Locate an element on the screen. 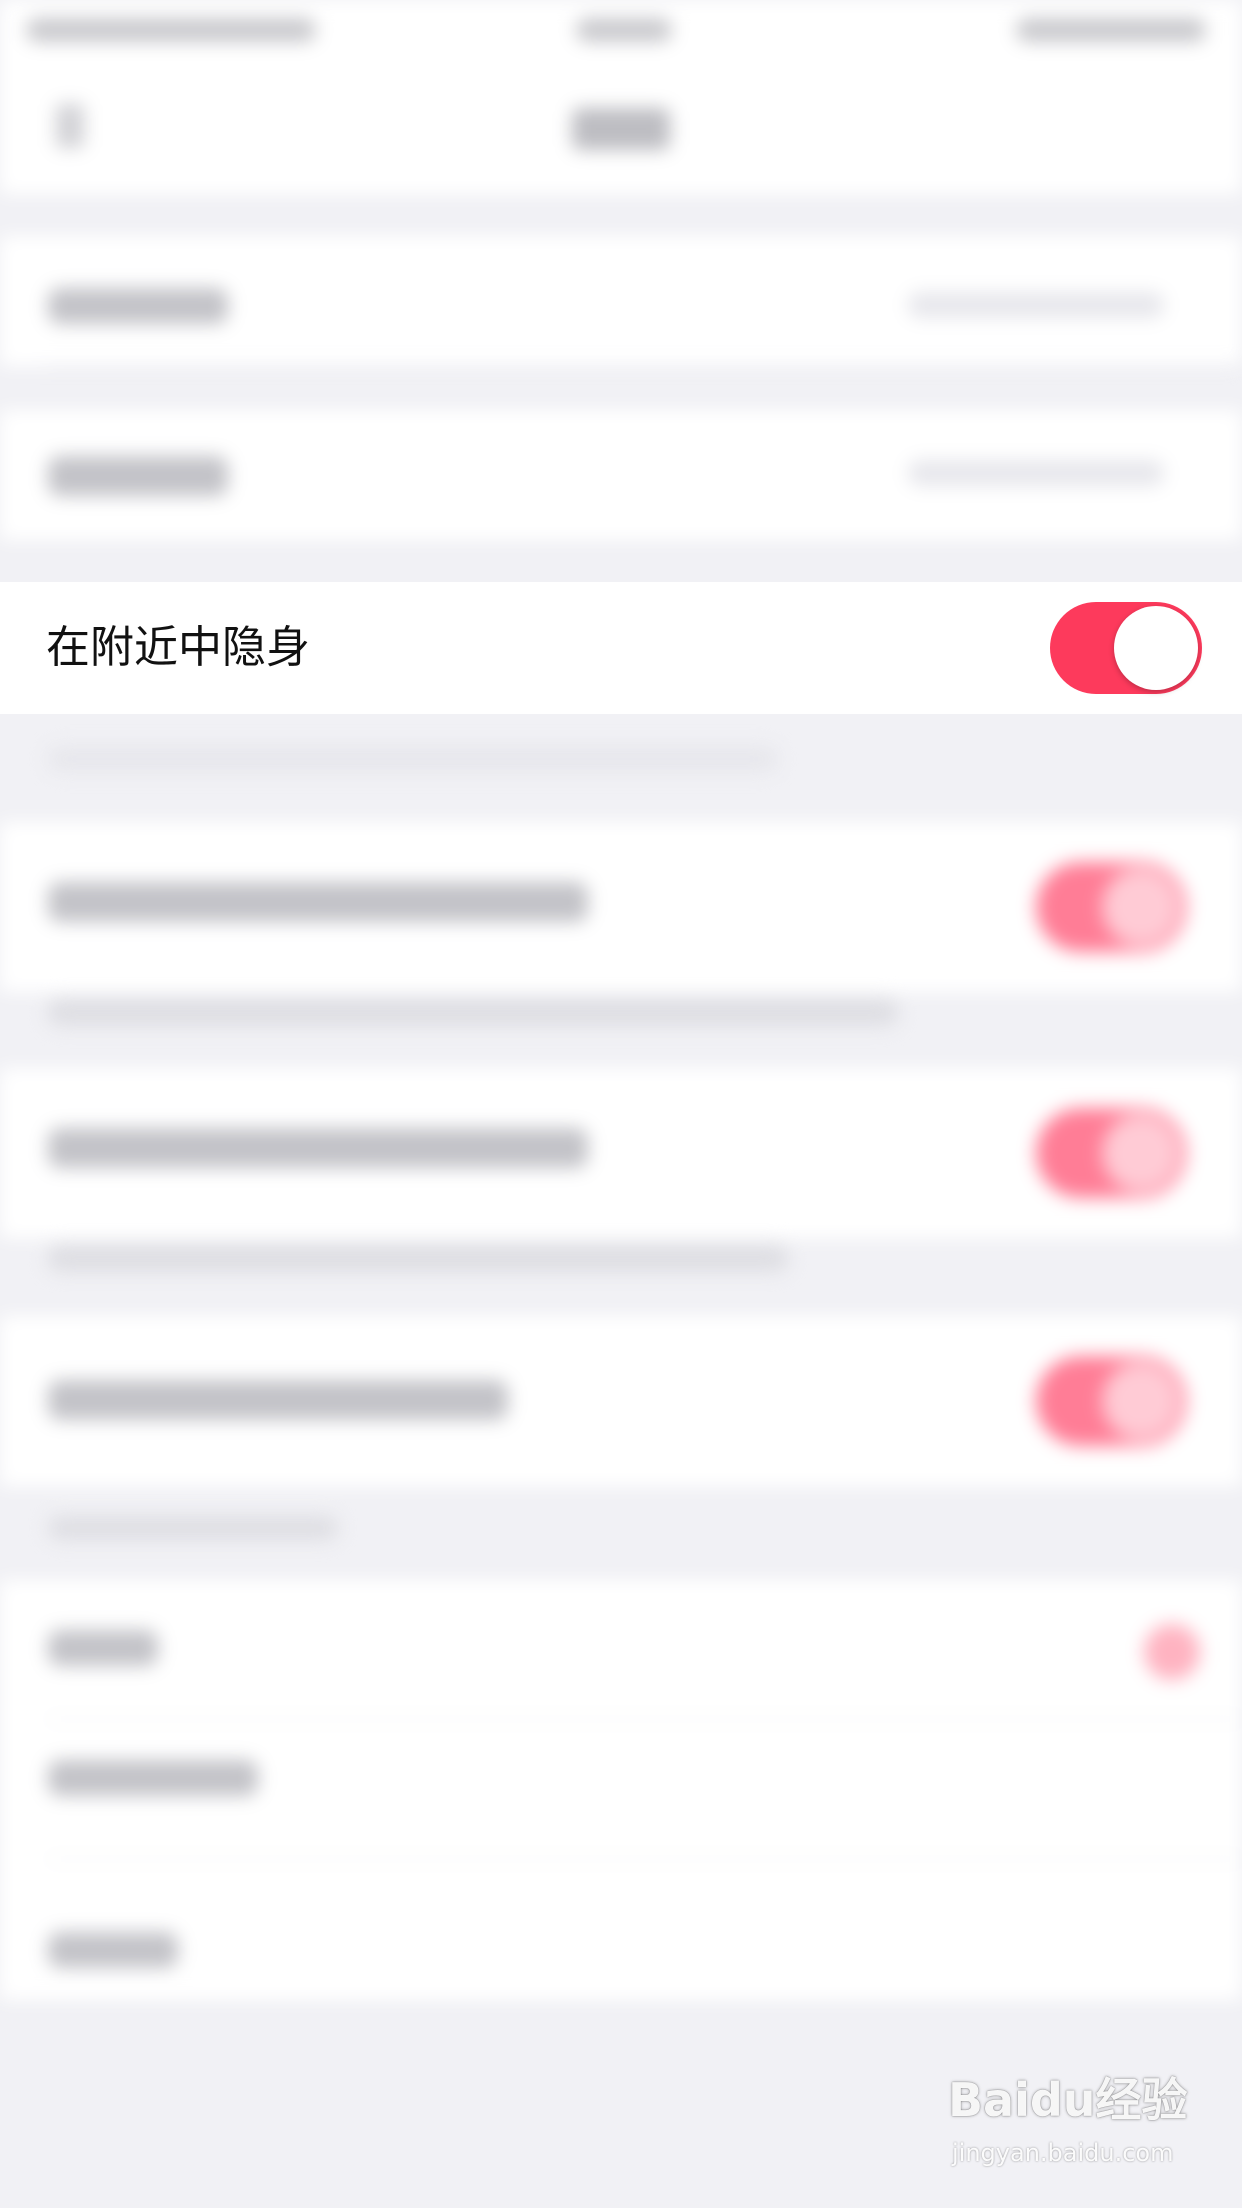 This screenshot has height=2208, width=1242. status-bar is located at coordinates (621, 32).